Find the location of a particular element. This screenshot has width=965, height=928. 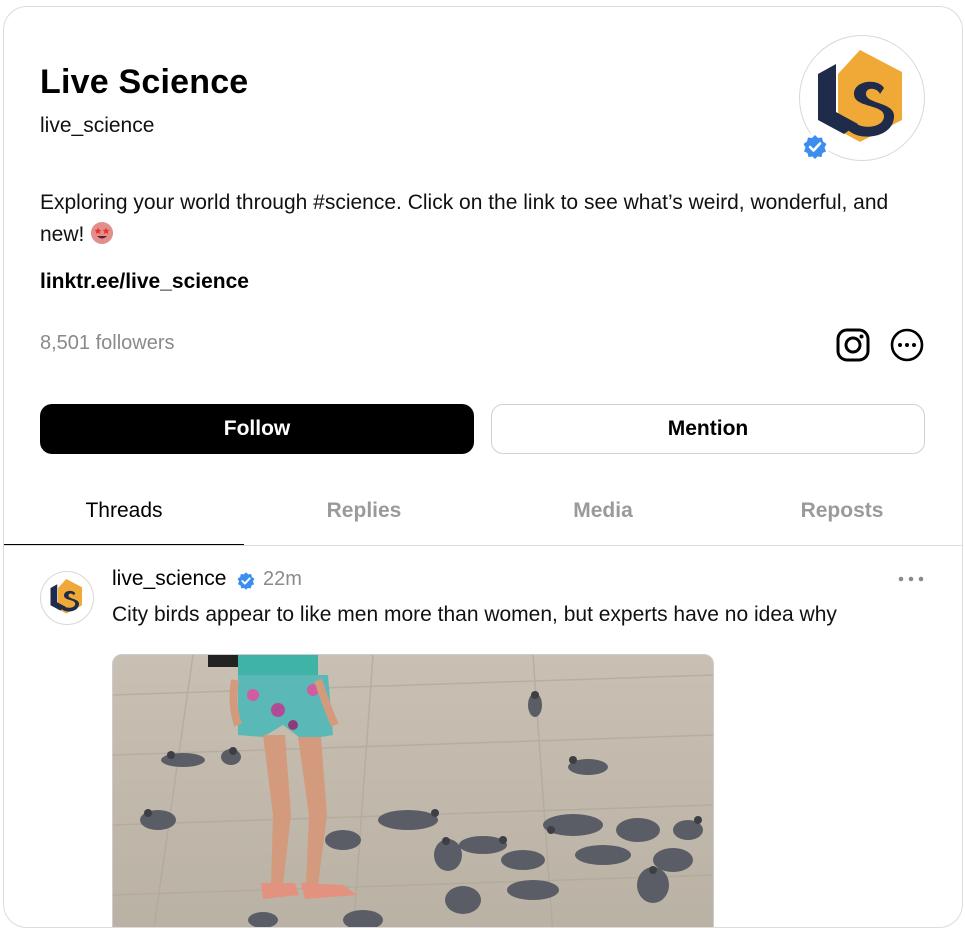

follow-button: Follow is located at coordinates (257, 429).